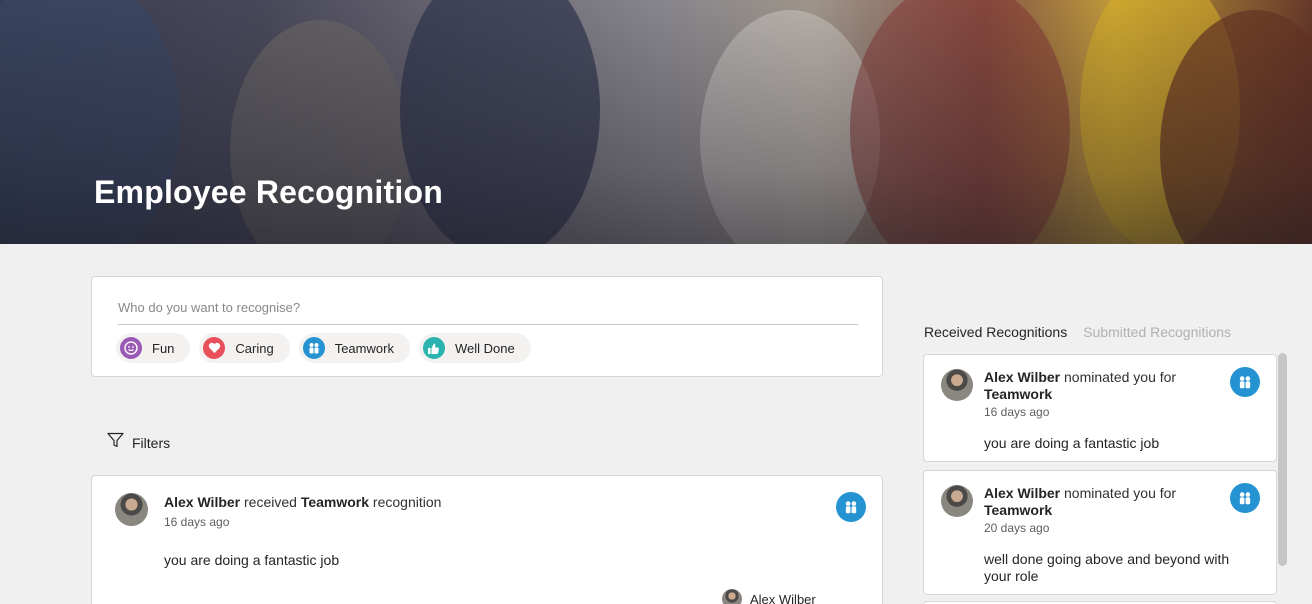 The width and height of the screenshot is (1312, 604). Describe the element at coordinates (487, 326) in the screenshot. I see `recognition-compose-card: Fun Caring Teamwork Well Done` at that location.